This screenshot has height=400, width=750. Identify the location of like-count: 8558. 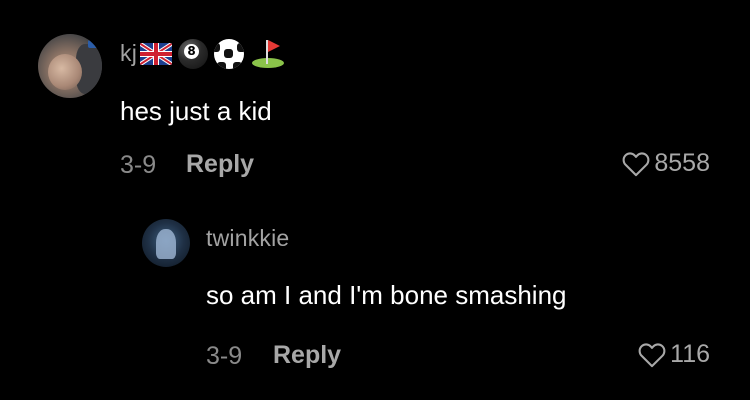
(682, 163).